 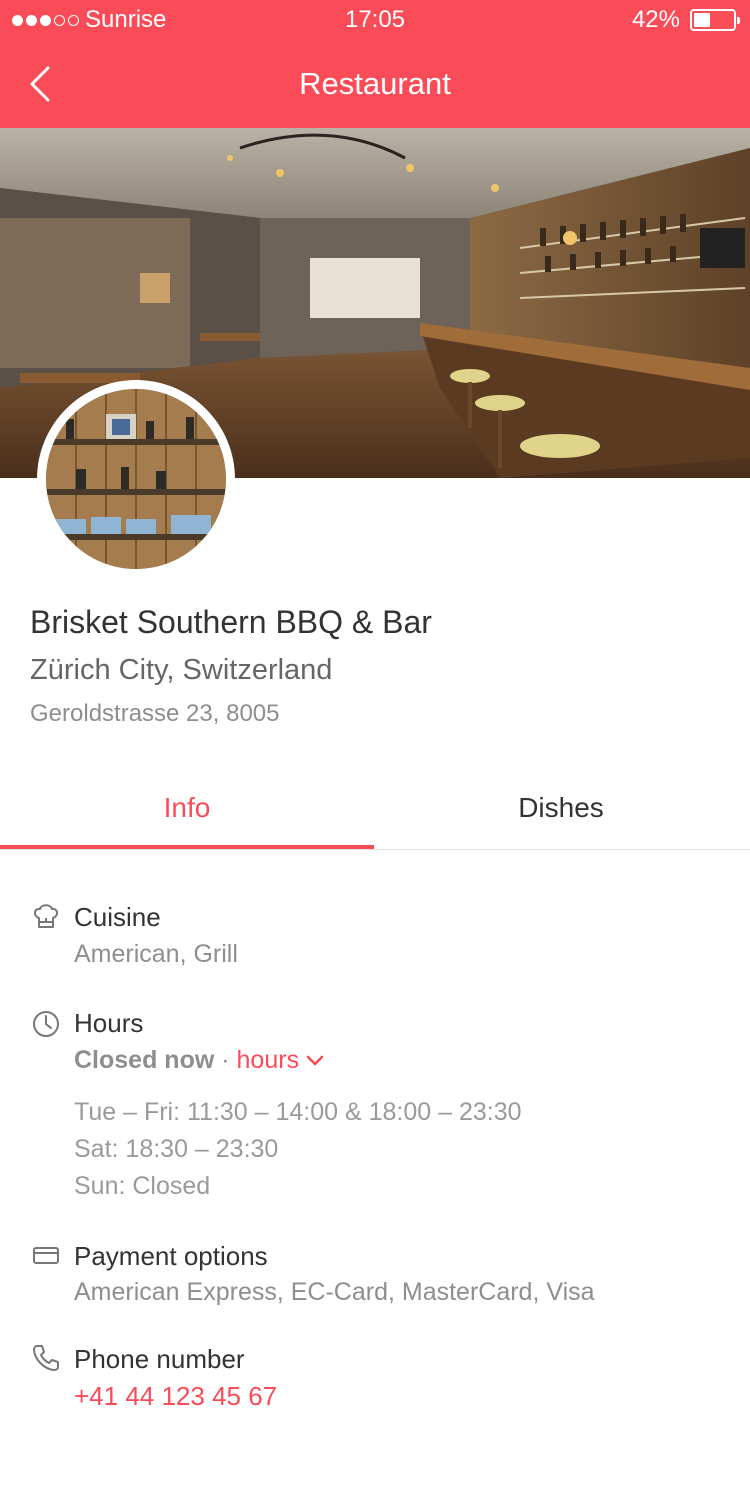 What do you see at coordinates (685, 20) in the screenshot?
I see `status-right: 42%` at bounding box center [685, 20].